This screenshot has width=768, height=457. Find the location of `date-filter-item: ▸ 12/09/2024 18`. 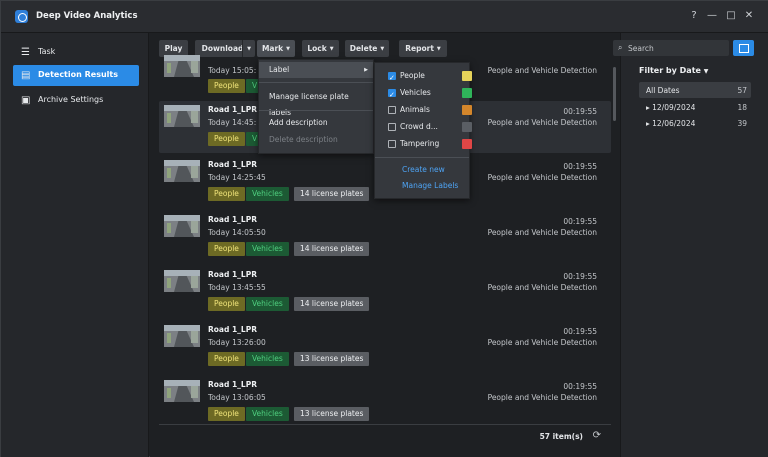

date-filter-item: ▸ 12/09/2024 18 is located at coordinates (695, 107).